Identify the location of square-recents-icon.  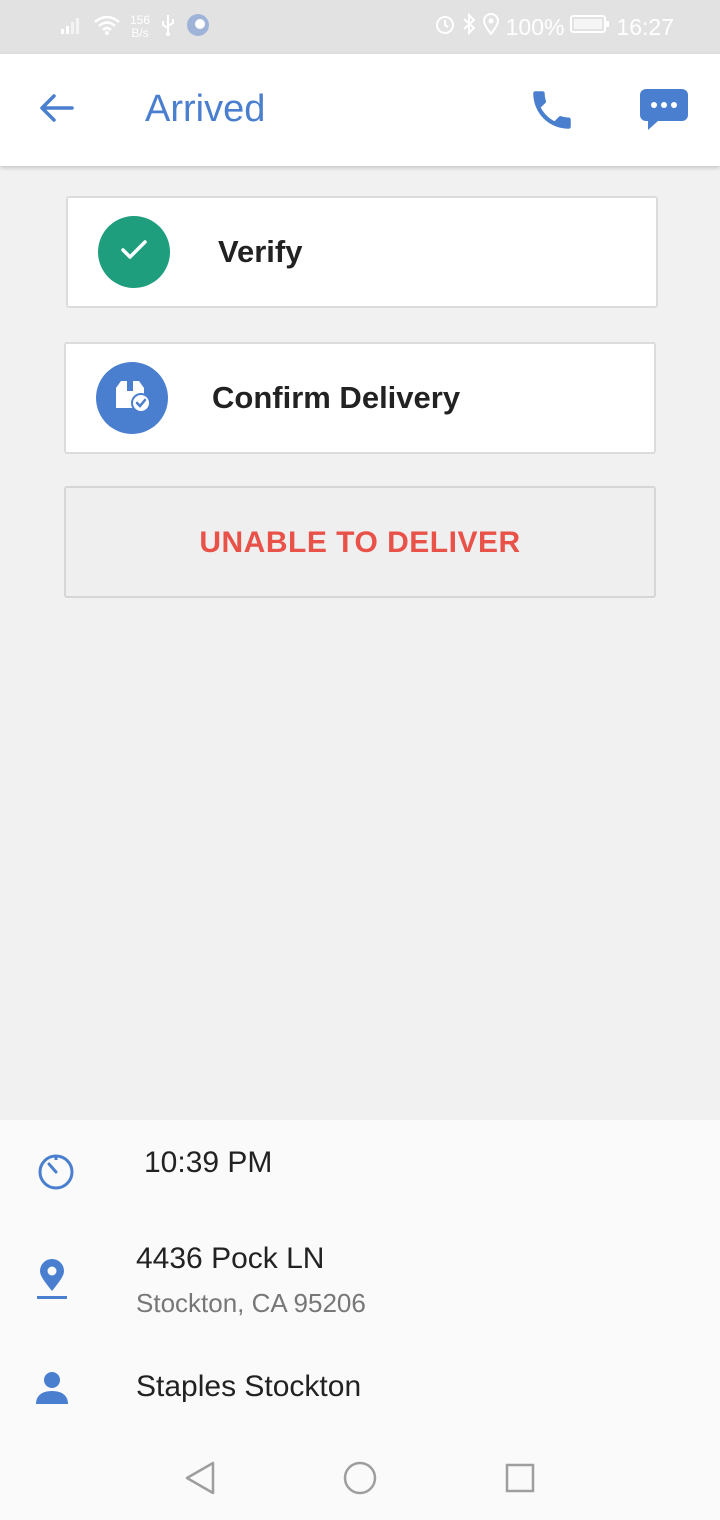
(520, 1480).